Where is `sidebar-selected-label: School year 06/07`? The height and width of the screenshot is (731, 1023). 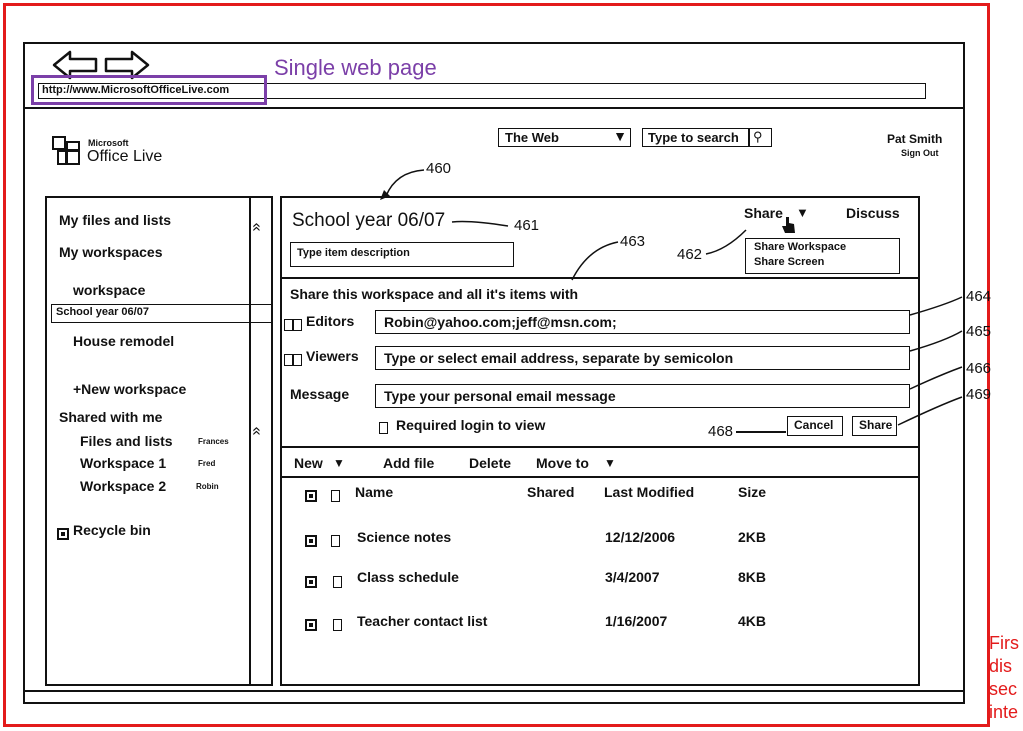
sidebar-selected-label: School year 06/07 is located at coordinates (102, 312).